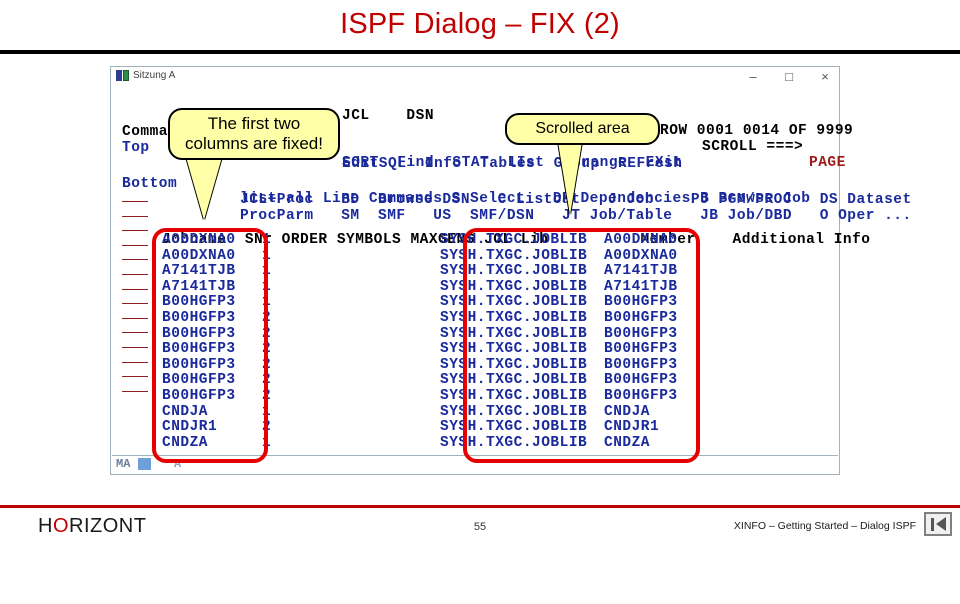  I want to click on nav-bar-icon, so click(932, 524).